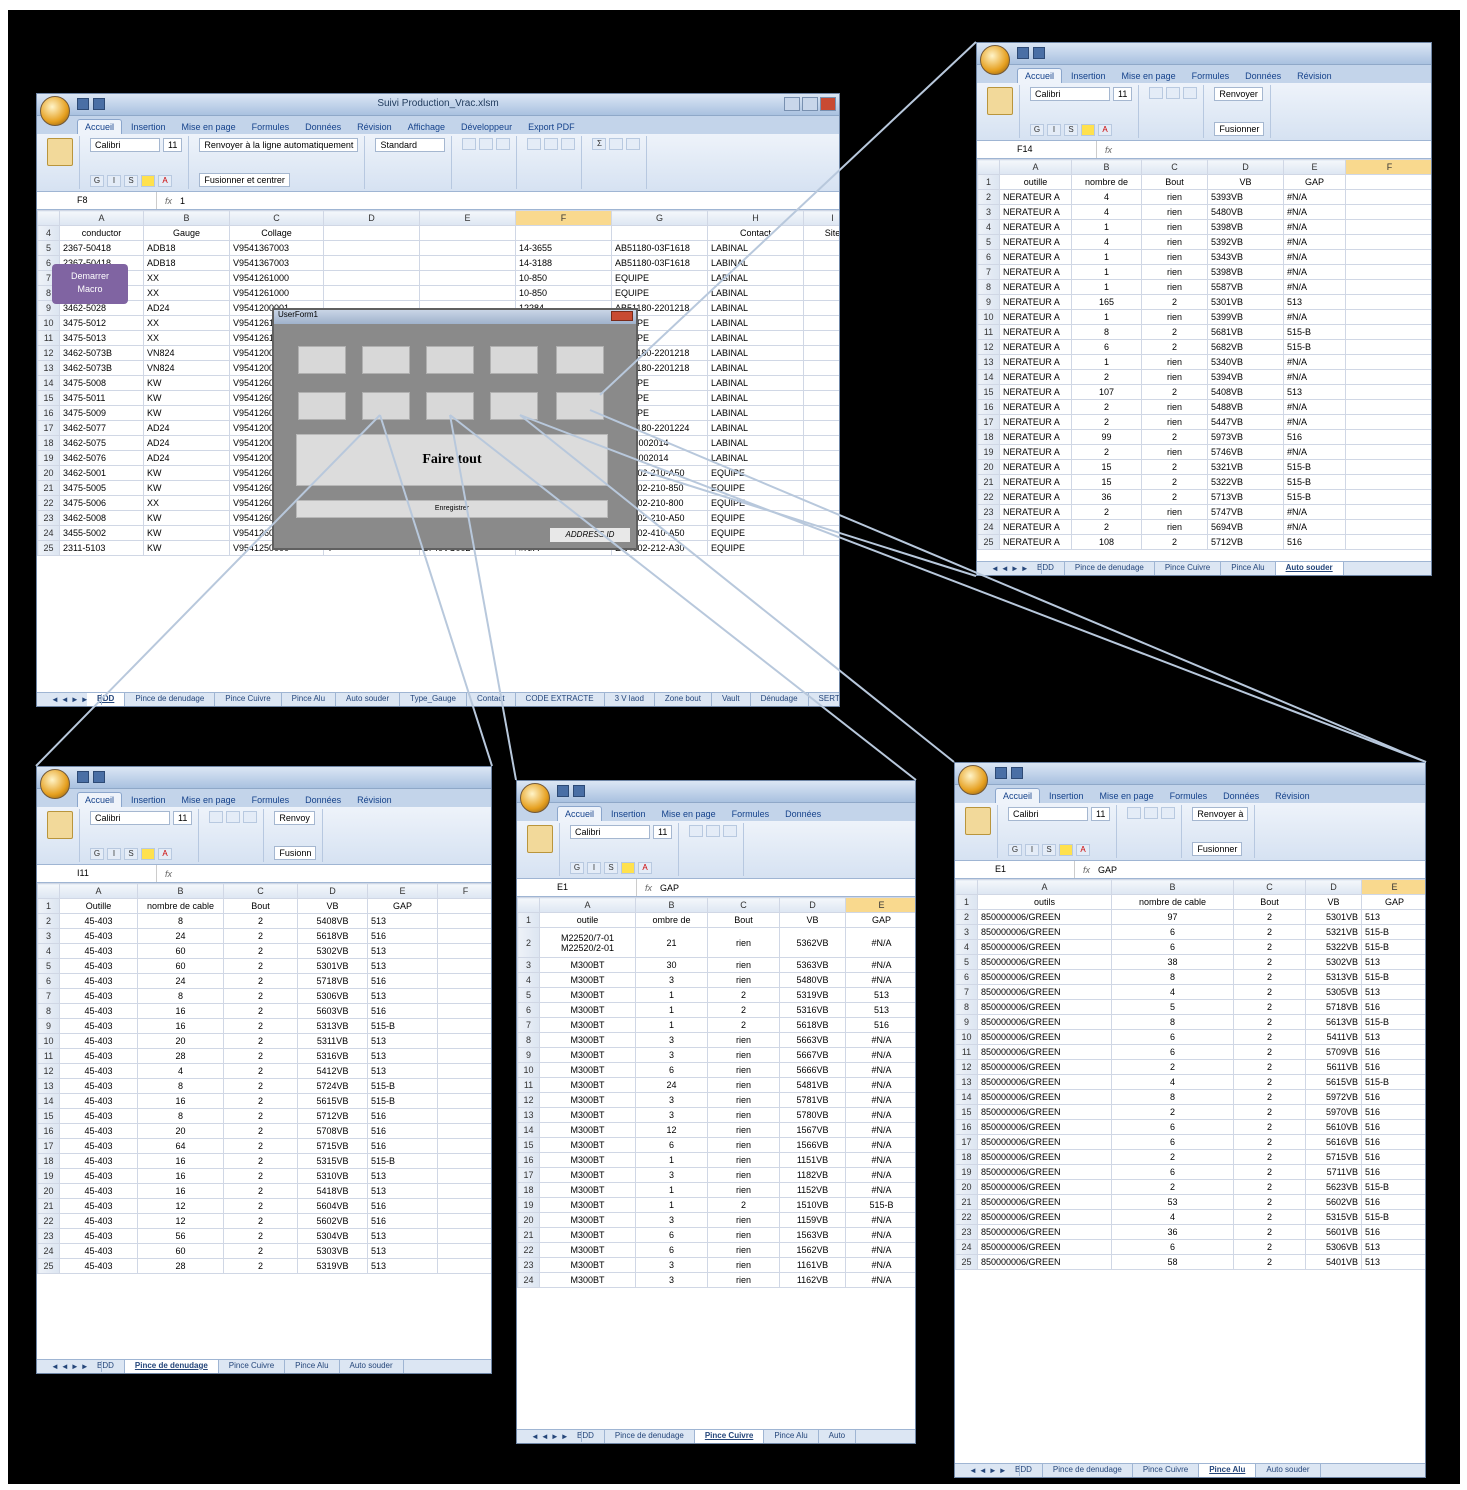 This screenshot has height=1490, width=1467. I want to click on ribbon-tab: Insertion, so click(628, 814).